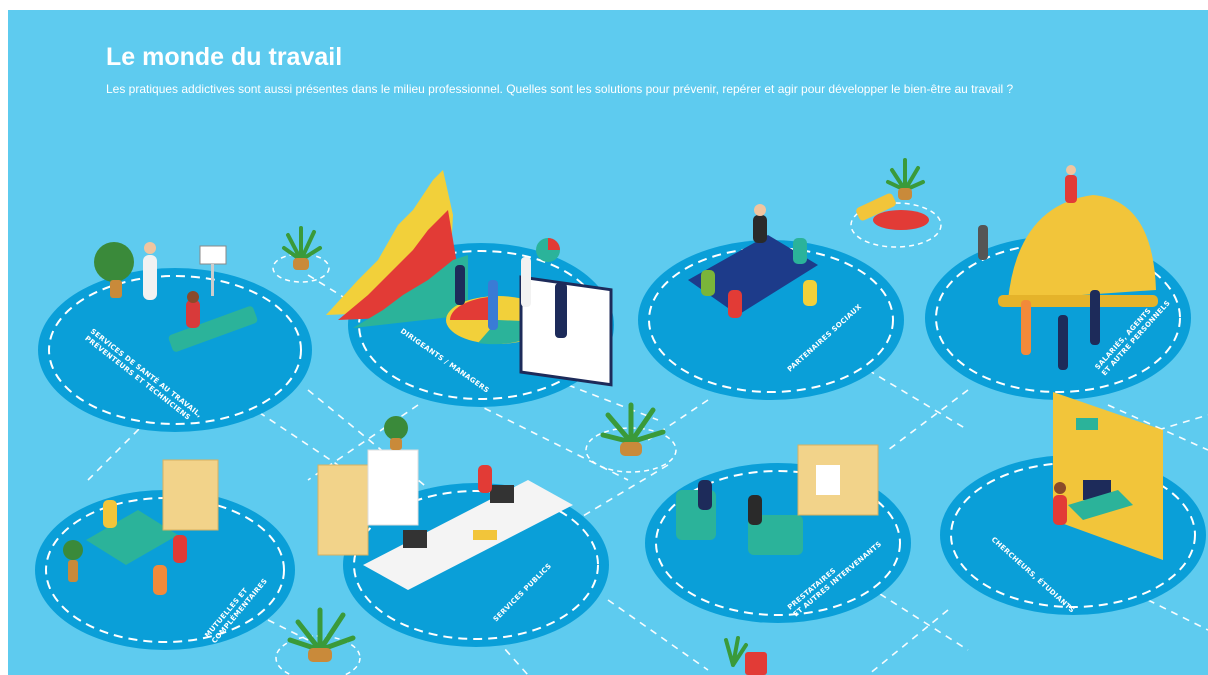 The image size is (1208, 675). I want to click on zone-mutuelles: MUTUELLES ET COMPLÉMENTAIRES, so click(165, 554).